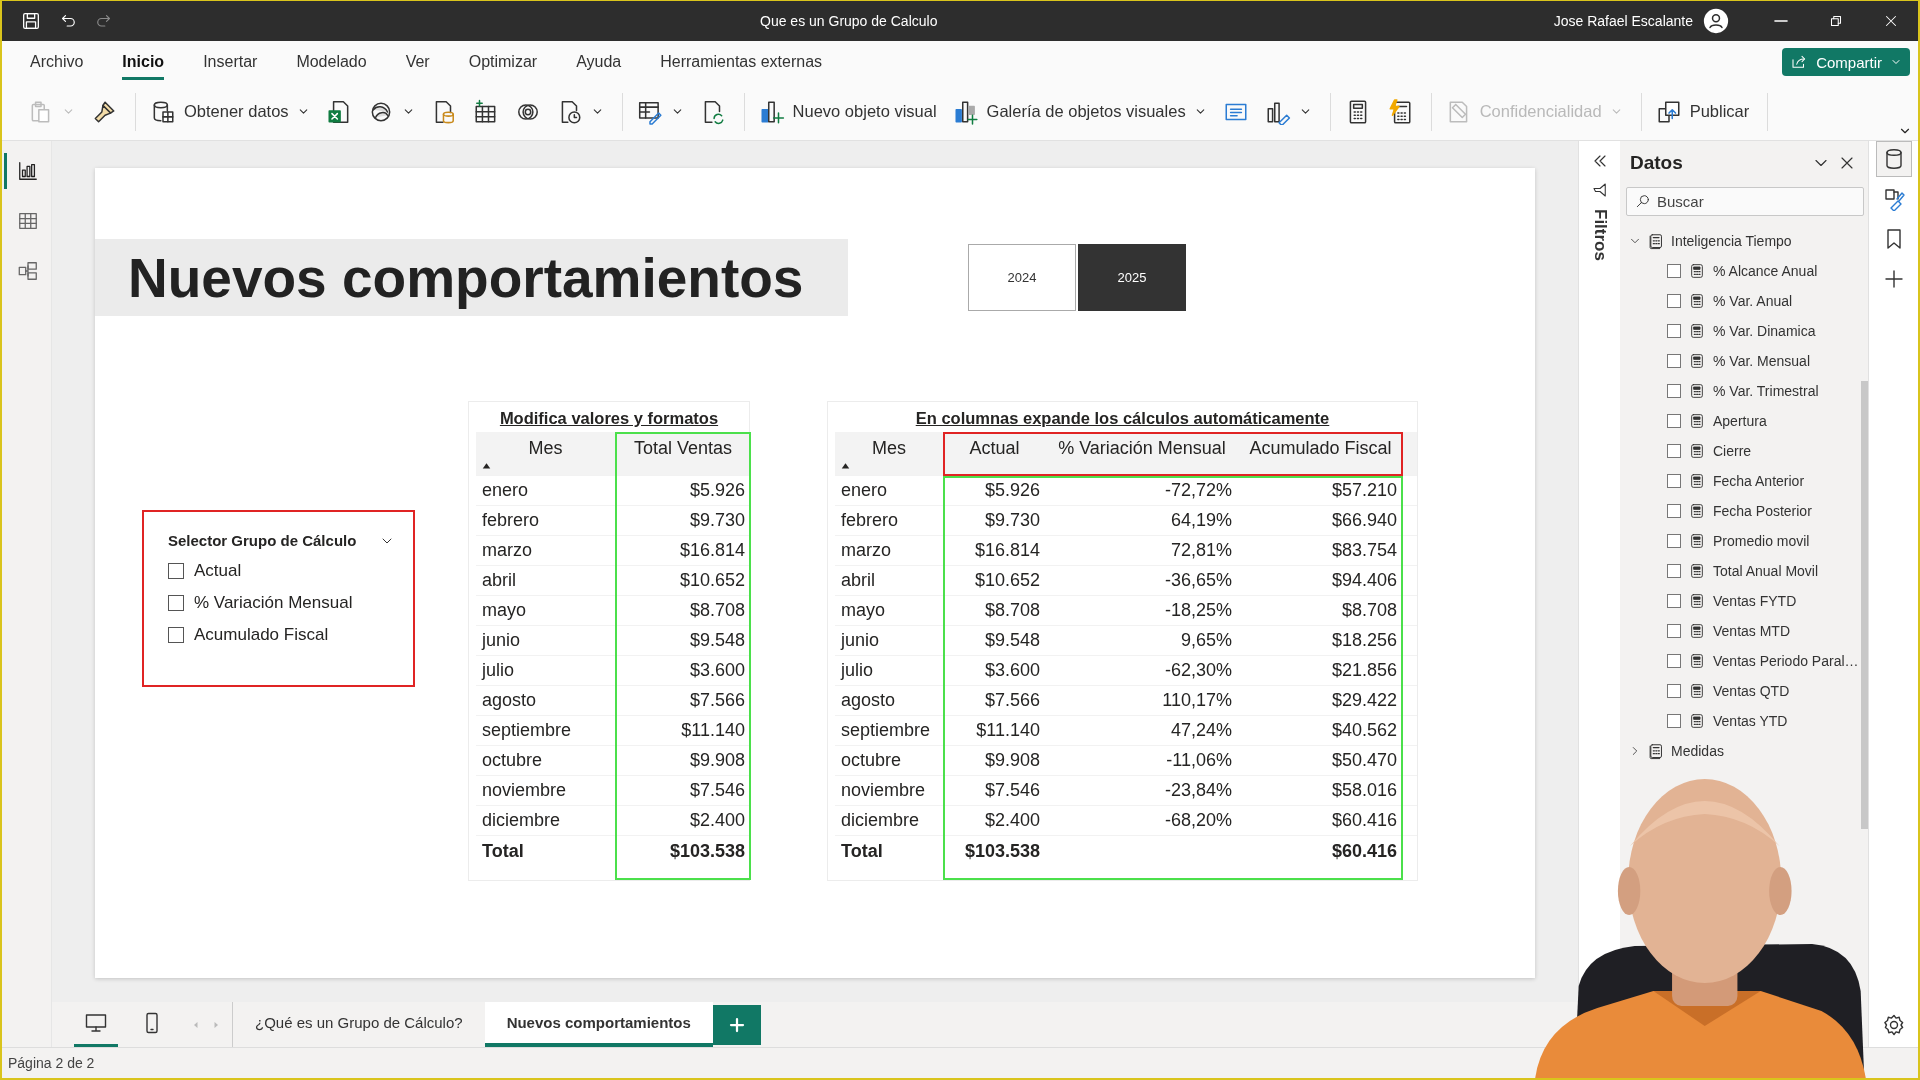  Describe the element at coordinates (511, 520) in the screenshot. I see `table-cell-text: febrero` at that location.